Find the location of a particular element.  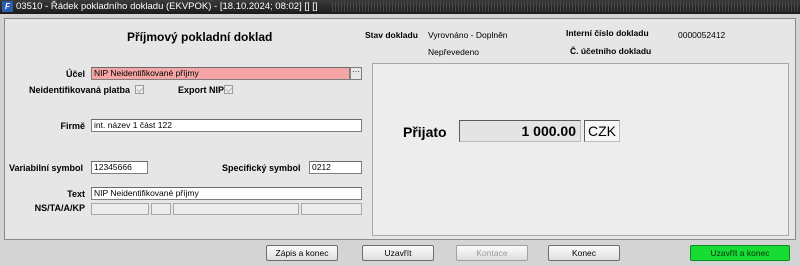

specificky-symbol-field: 0212 is located at coordinates (335, 167).